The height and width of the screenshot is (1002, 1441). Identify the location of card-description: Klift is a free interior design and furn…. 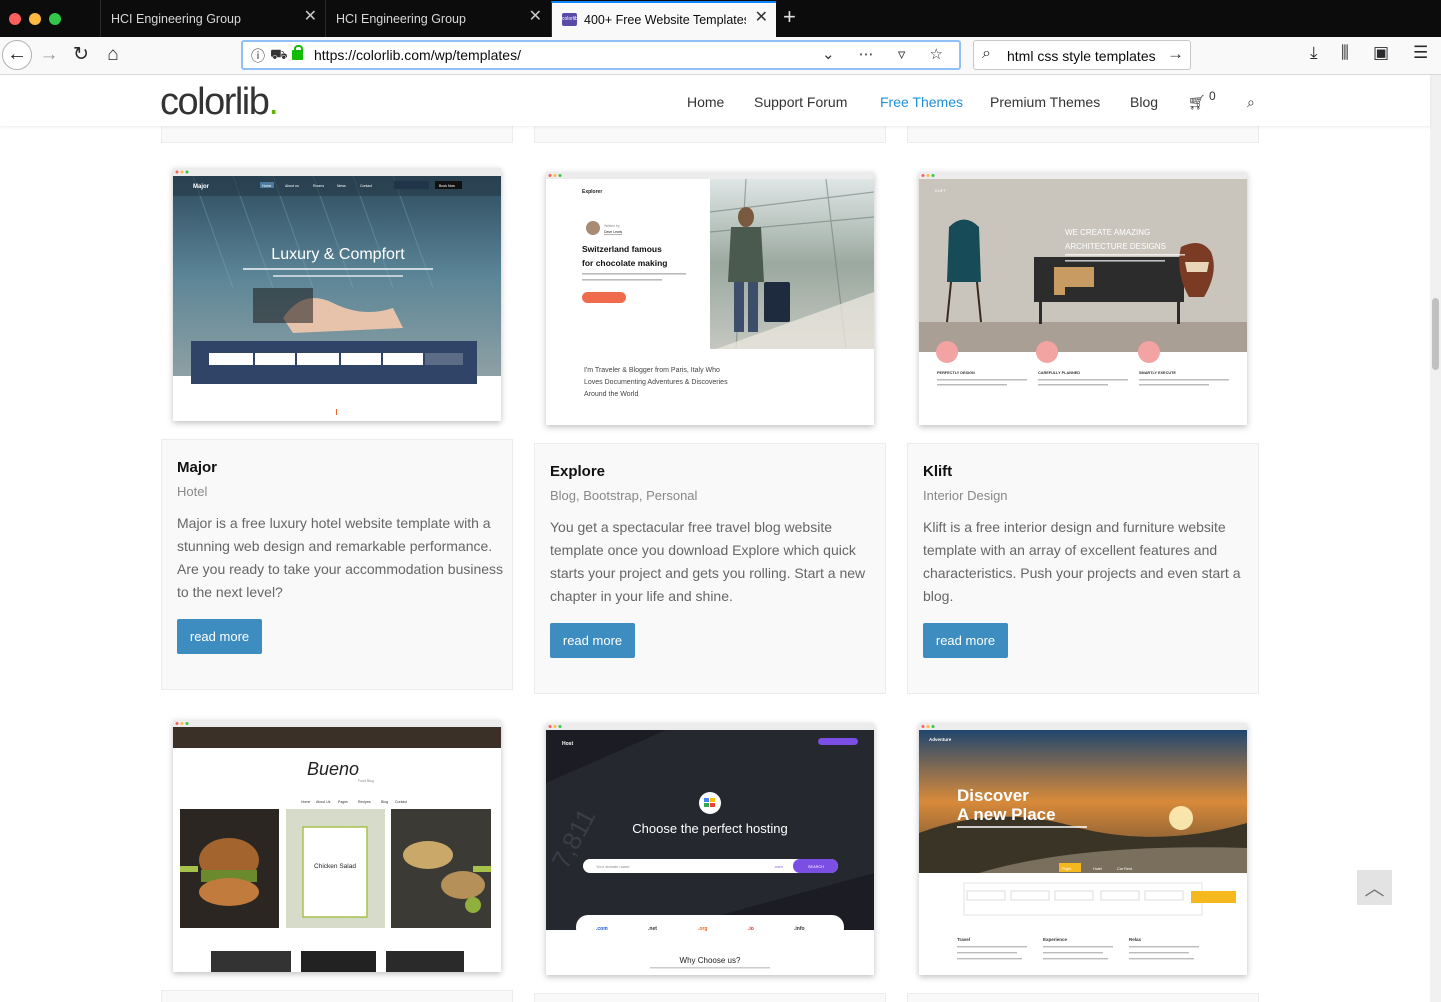
(1082, 561).